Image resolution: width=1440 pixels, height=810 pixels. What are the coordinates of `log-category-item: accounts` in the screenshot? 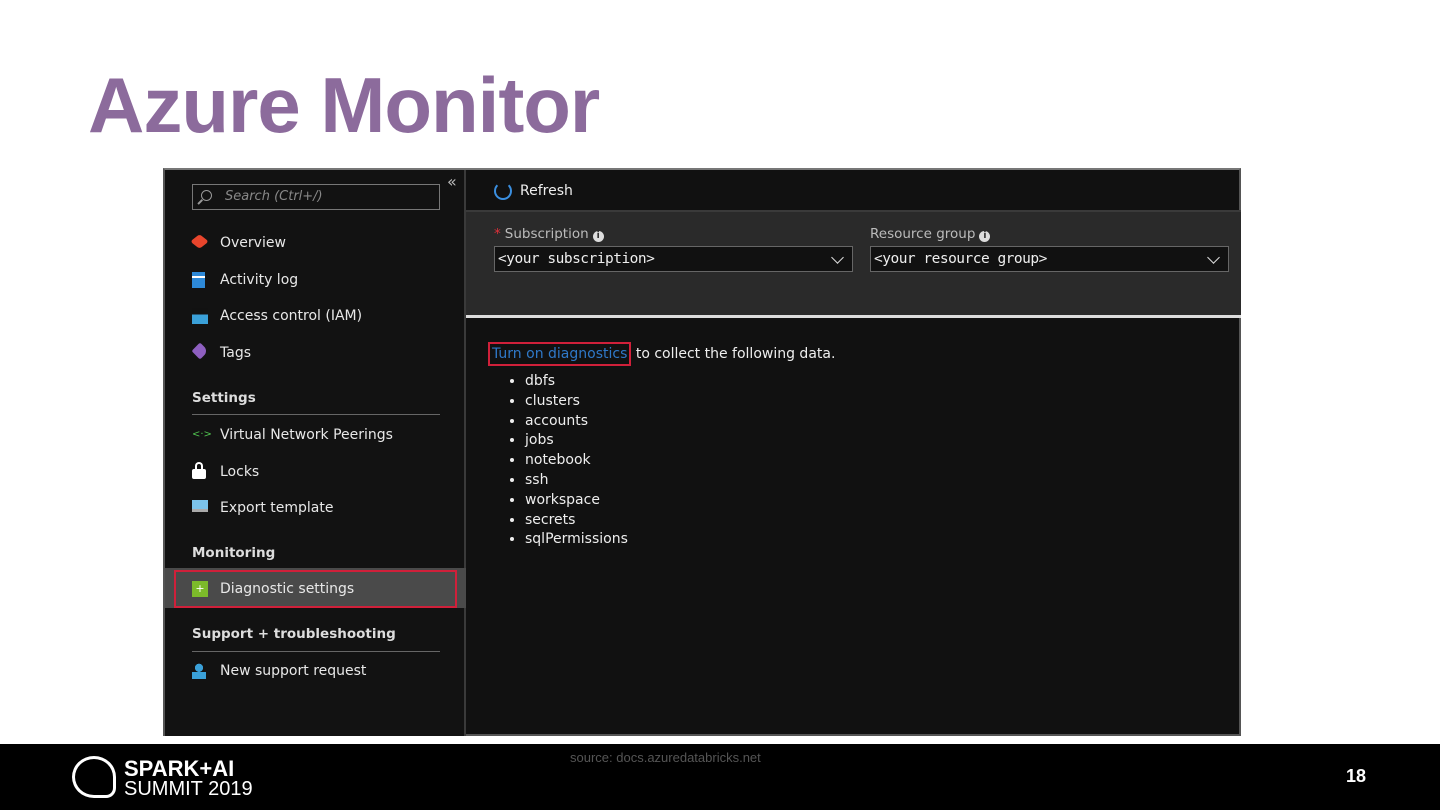 It's located at (576, 422).